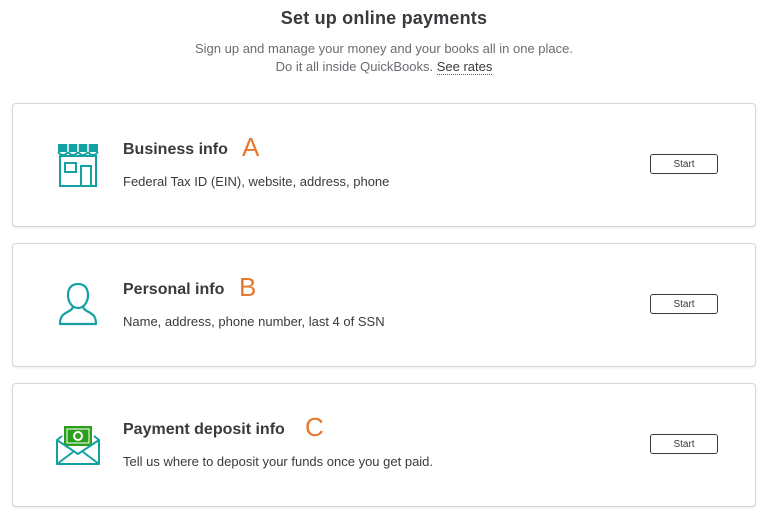 The width and height of the screenshot is (768, 518). What do you see at coordinates (78, 304) in the screenshot?
I see `person-icon` at bounding box center [78, 304].